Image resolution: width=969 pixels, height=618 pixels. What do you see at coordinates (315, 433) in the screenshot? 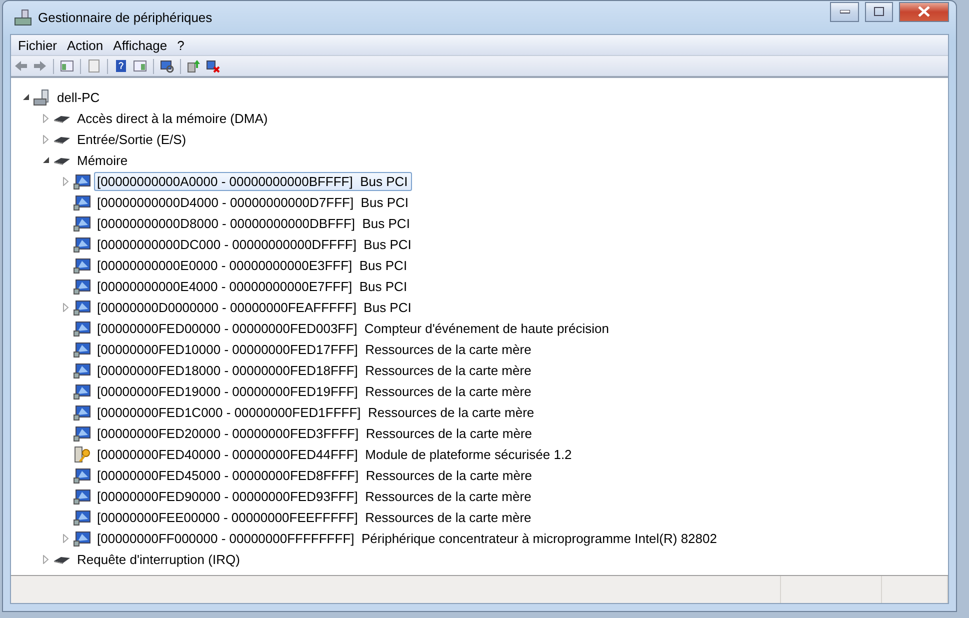
I see `tree-item: [00000000FED20000 - 00000000FED3FFFF] Ressources de la carte mère` at bounding box center [315, 433].